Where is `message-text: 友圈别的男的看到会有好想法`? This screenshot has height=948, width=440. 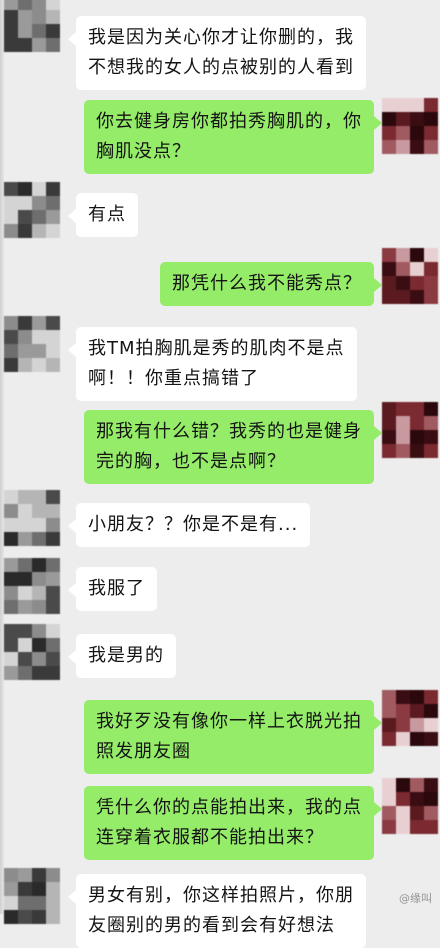
message-text: 友圈别的男的看到会有好想法 is located at coordinates (211, 925).